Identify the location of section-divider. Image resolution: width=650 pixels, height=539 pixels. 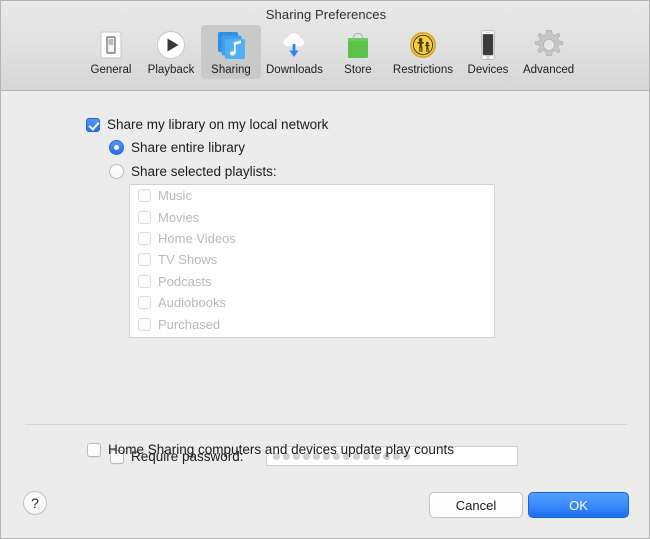
(326, 424).